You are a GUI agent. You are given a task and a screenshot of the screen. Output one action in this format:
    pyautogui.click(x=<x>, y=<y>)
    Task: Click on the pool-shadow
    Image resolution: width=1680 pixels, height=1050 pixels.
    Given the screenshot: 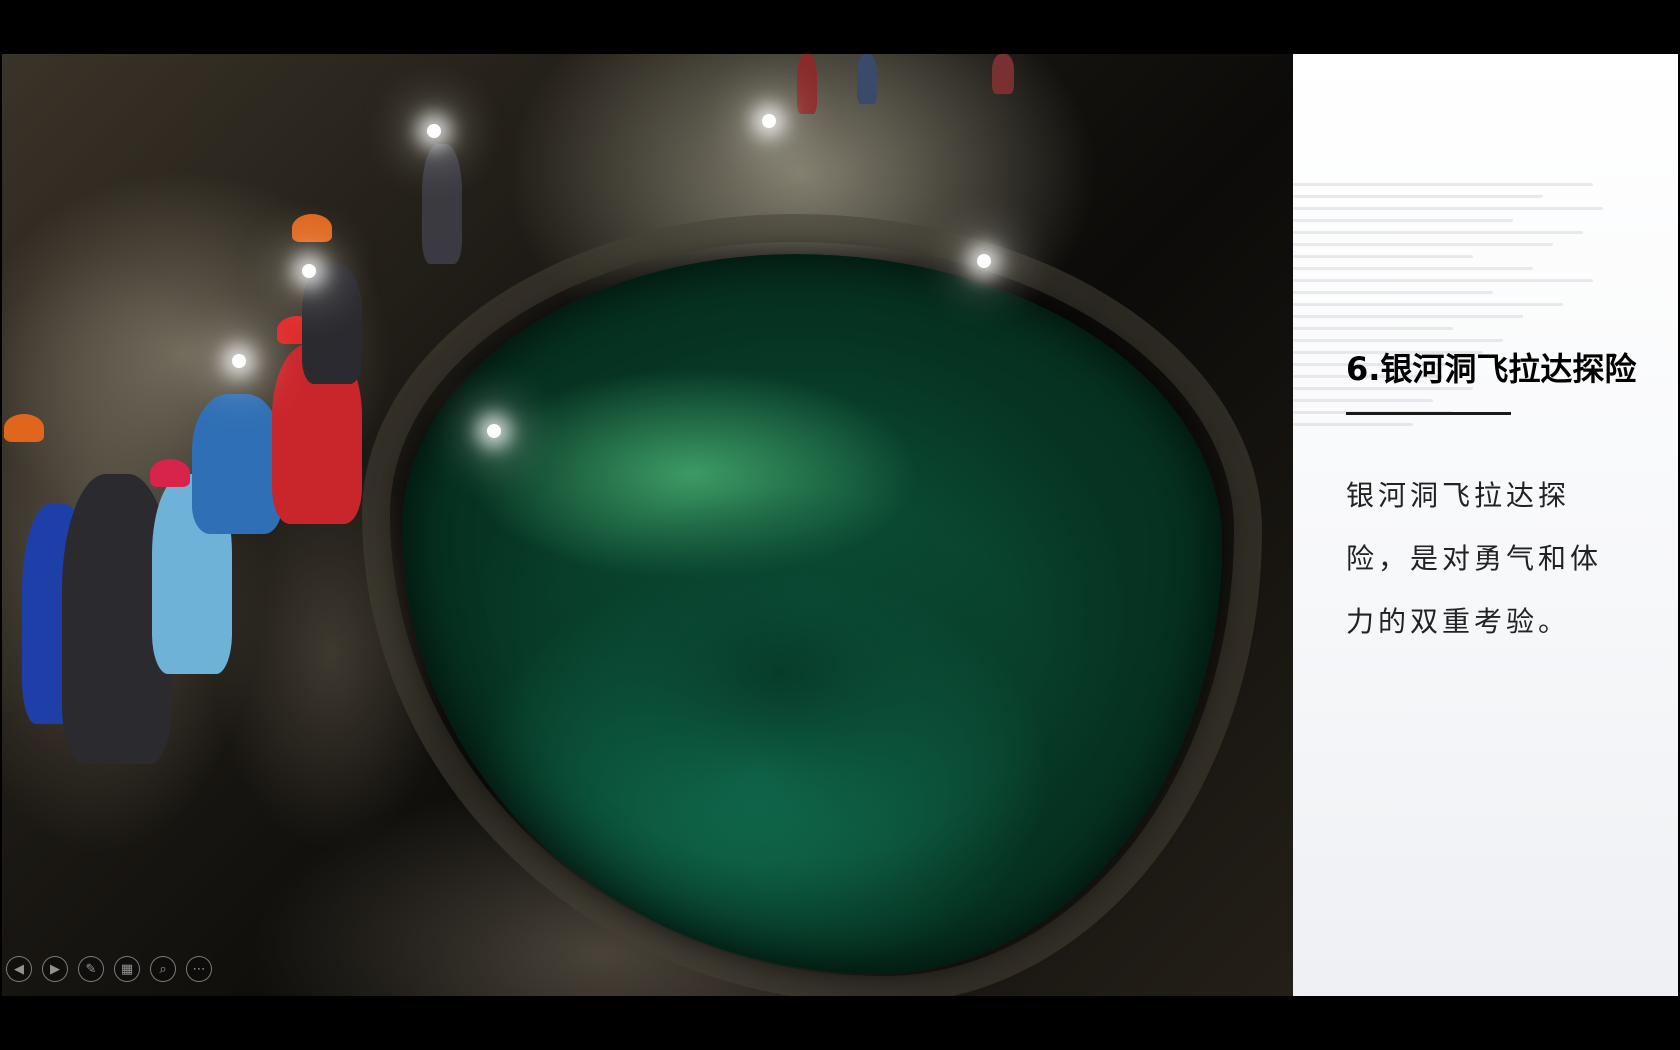 What is the action you would take?
    pyautogui.click(x=782, y=674)
    